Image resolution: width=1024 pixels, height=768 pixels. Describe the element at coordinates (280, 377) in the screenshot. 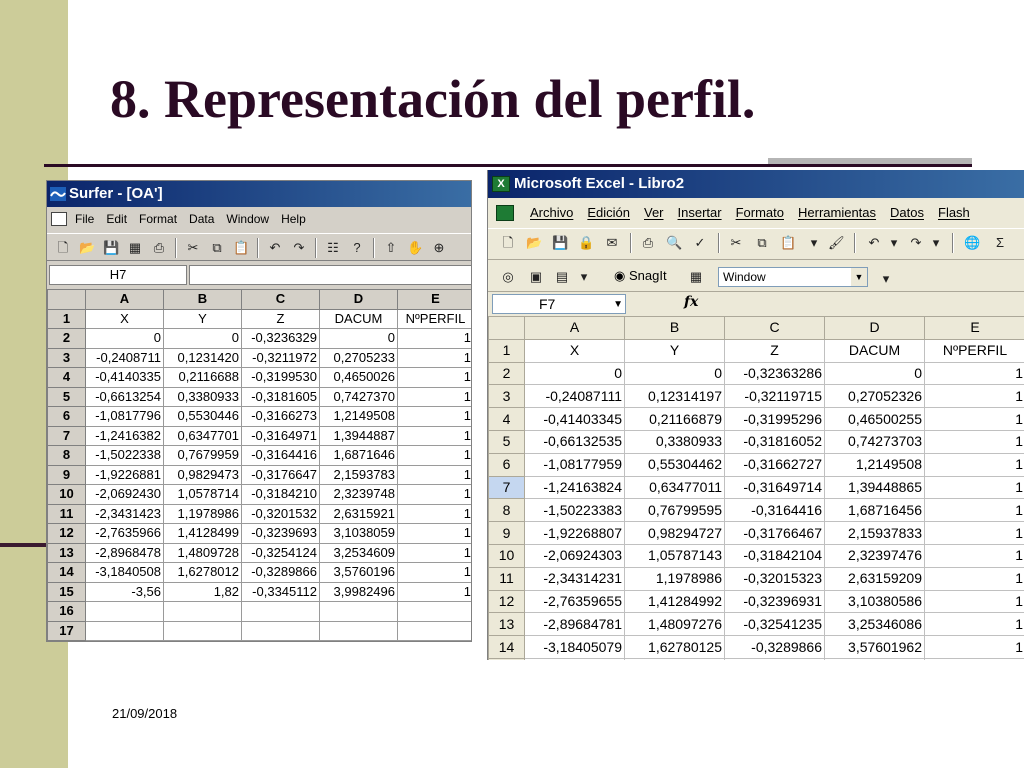

I see `cell: -0,3199530` at that location.